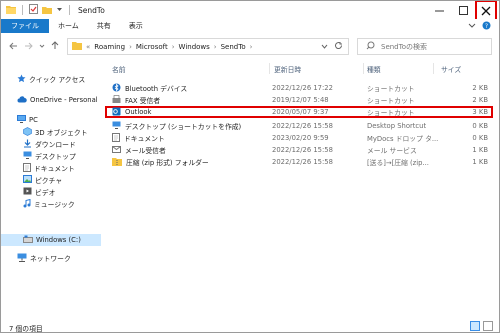 The width and height of the screenshot is (500, 333). What do you see at coordinates (116, 100) in the screenshot?
I see `fax-icon` at bounding box center [116, 100].